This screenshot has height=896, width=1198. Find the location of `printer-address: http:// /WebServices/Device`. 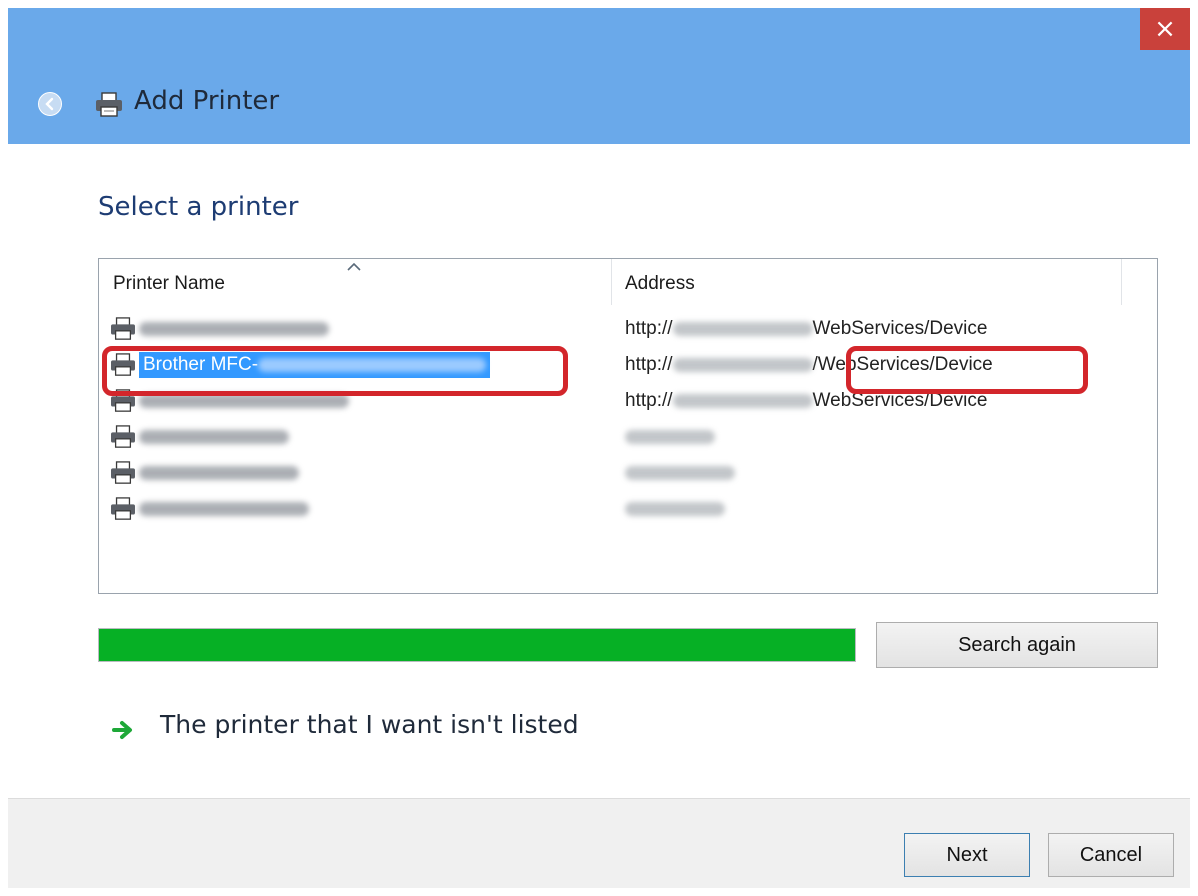

printer-address: http:// /WebServices/Device is located at coordinates (809, 365).